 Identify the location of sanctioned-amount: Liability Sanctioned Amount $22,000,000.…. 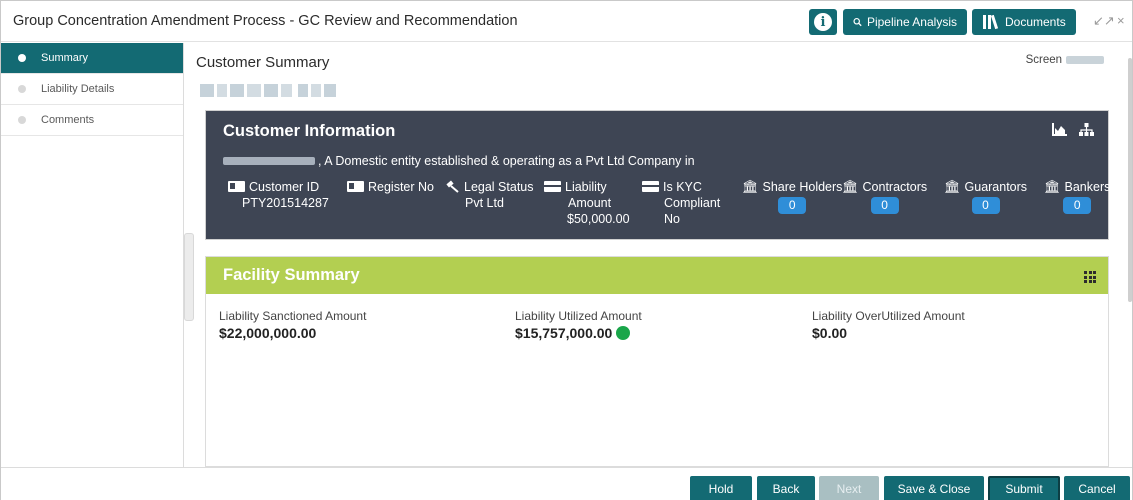
(292, 325).